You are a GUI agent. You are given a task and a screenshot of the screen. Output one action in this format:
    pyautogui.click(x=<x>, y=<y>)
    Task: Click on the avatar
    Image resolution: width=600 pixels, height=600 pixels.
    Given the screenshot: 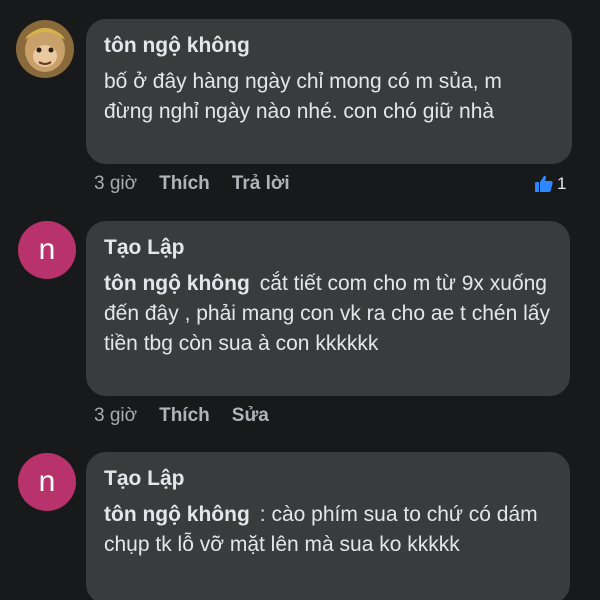 What is the action you would take?
    pyautogui.click(x=45, y=49)
    